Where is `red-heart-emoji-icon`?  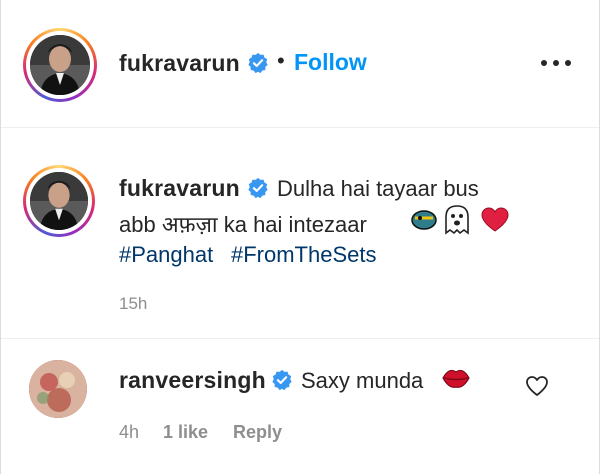 red-heart-emoji-icon is located at coordinates (495, 219).